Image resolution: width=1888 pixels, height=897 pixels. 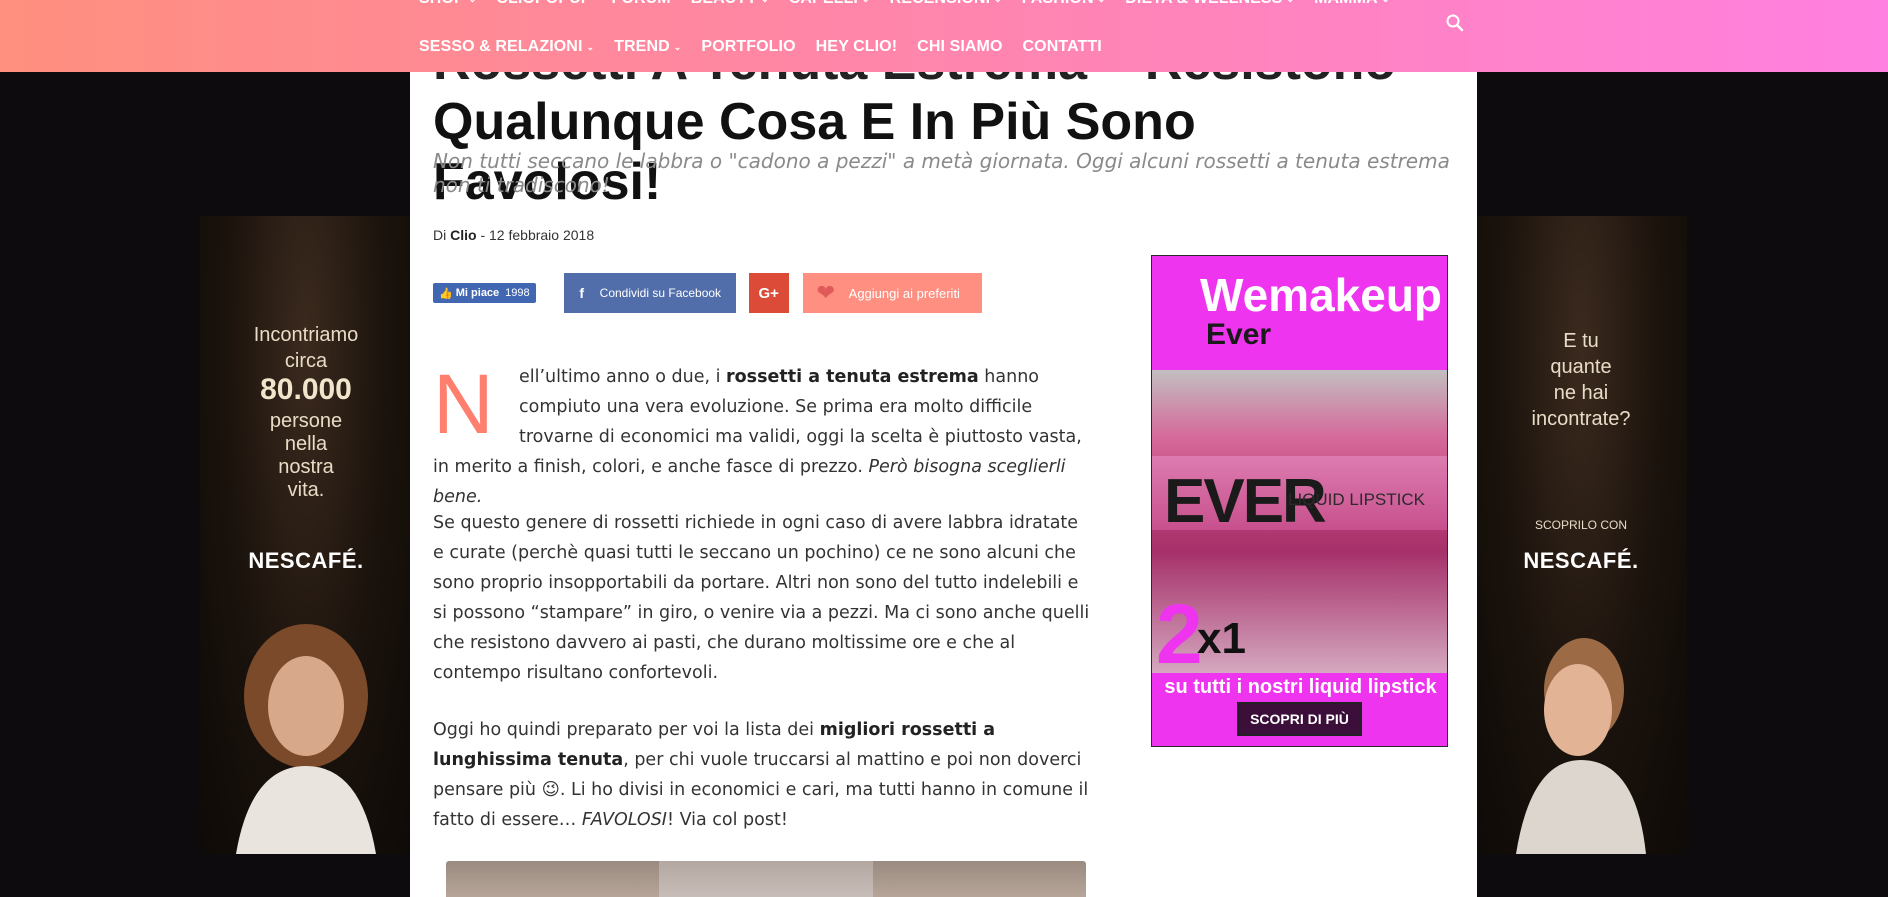 I want to click on nav-item-dieta-wellness: DIETA & WELLNESS ⌄, so click(x=1209, y=4).